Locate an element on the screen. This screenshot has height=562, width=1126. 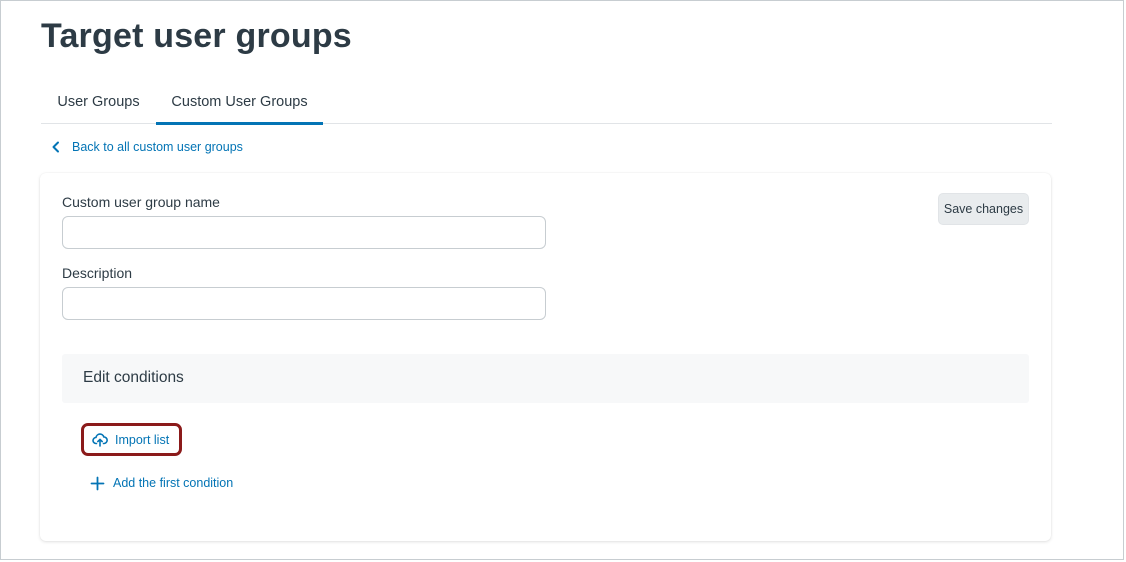
back-to-custom-user-groups-link: Back to all custom user groups is located at coordinates (146, 147).